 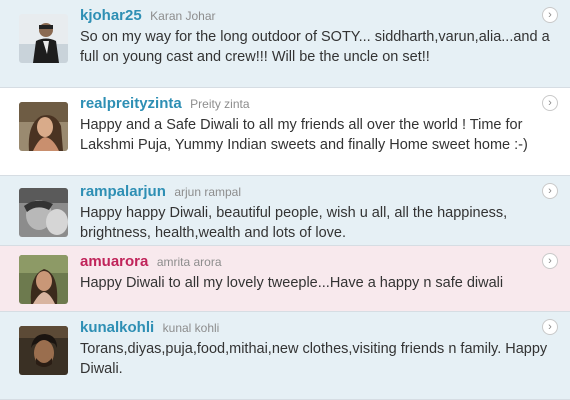 What do you see at coordinates (148, 16) in the screenshot?
I see `tweet-header: kjohar25 Karan Johar` at bounding box center [148, 16].